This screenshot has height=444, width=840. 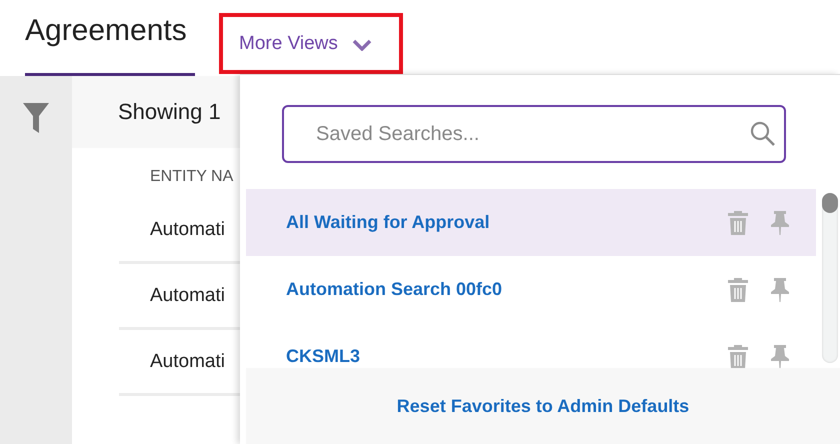 What do you see at coordinates (531, 222) in the screenshot?
I see `saved-search-item: All Waiting for Approval` at bounding box center [531, 222].